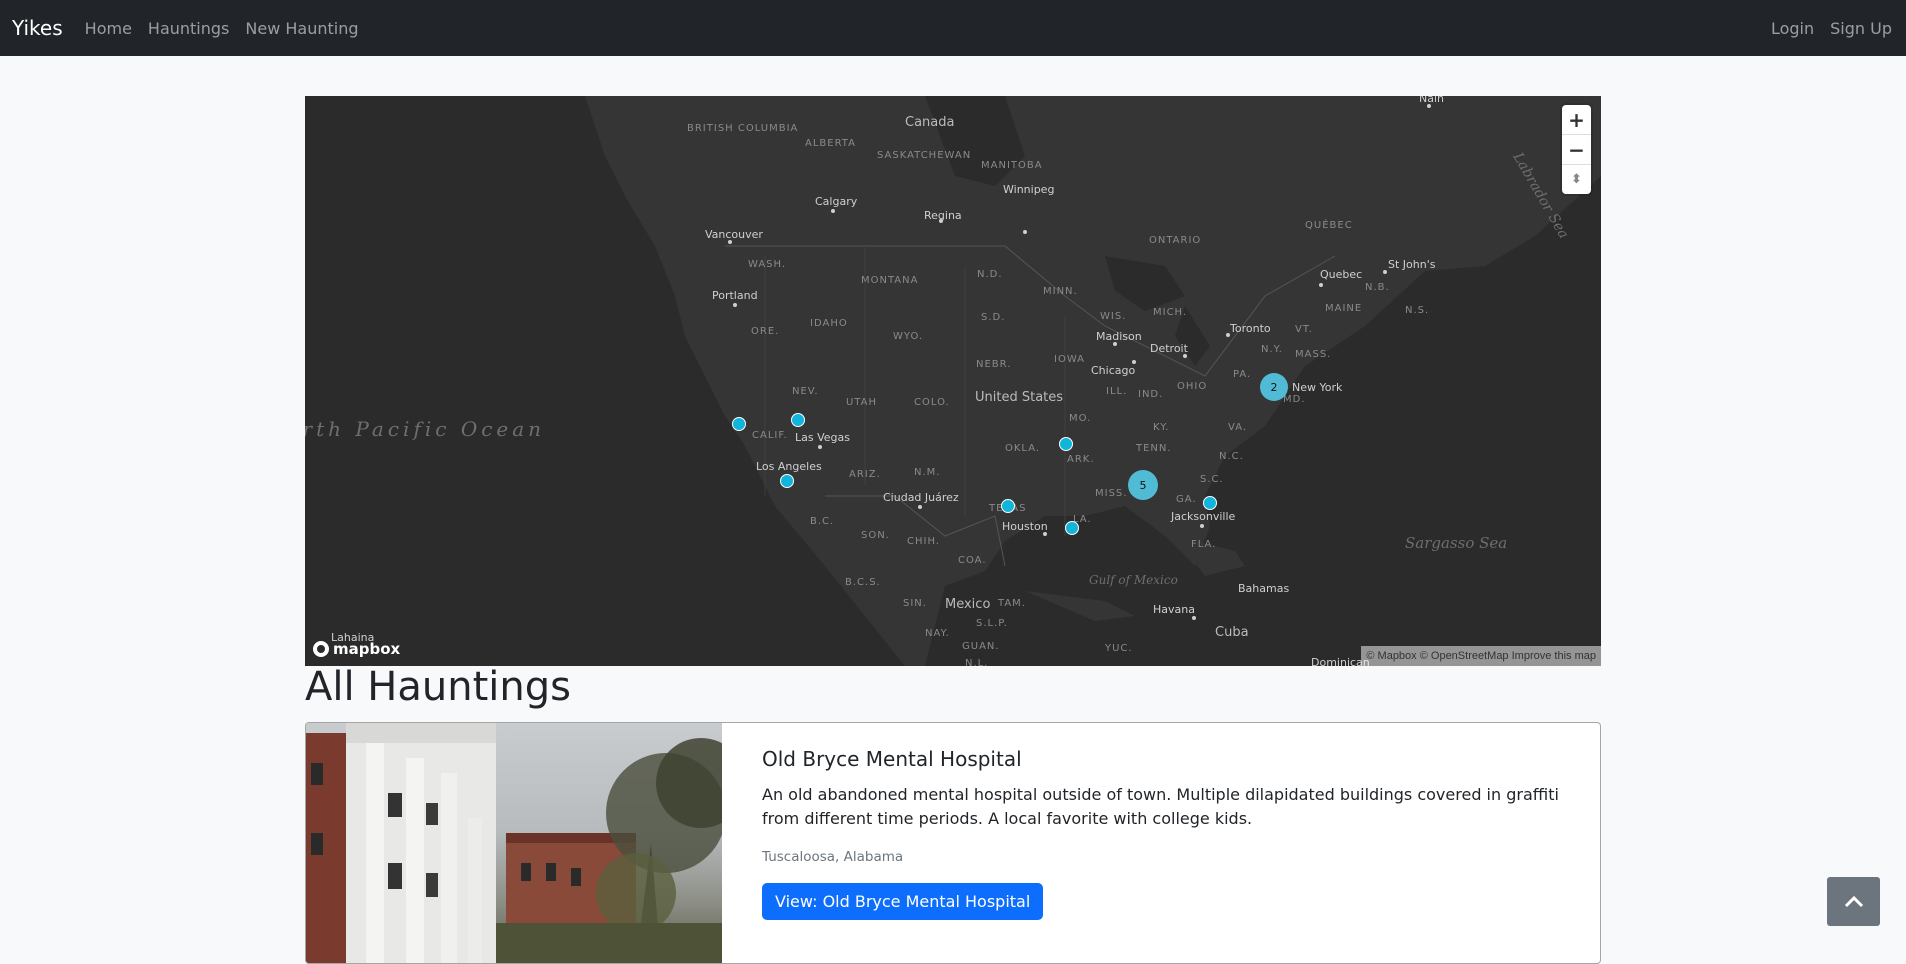  Describe the element at coordinates (1203, 516) in the screenshot. I see `svg-text: Jacksonville` at that location.